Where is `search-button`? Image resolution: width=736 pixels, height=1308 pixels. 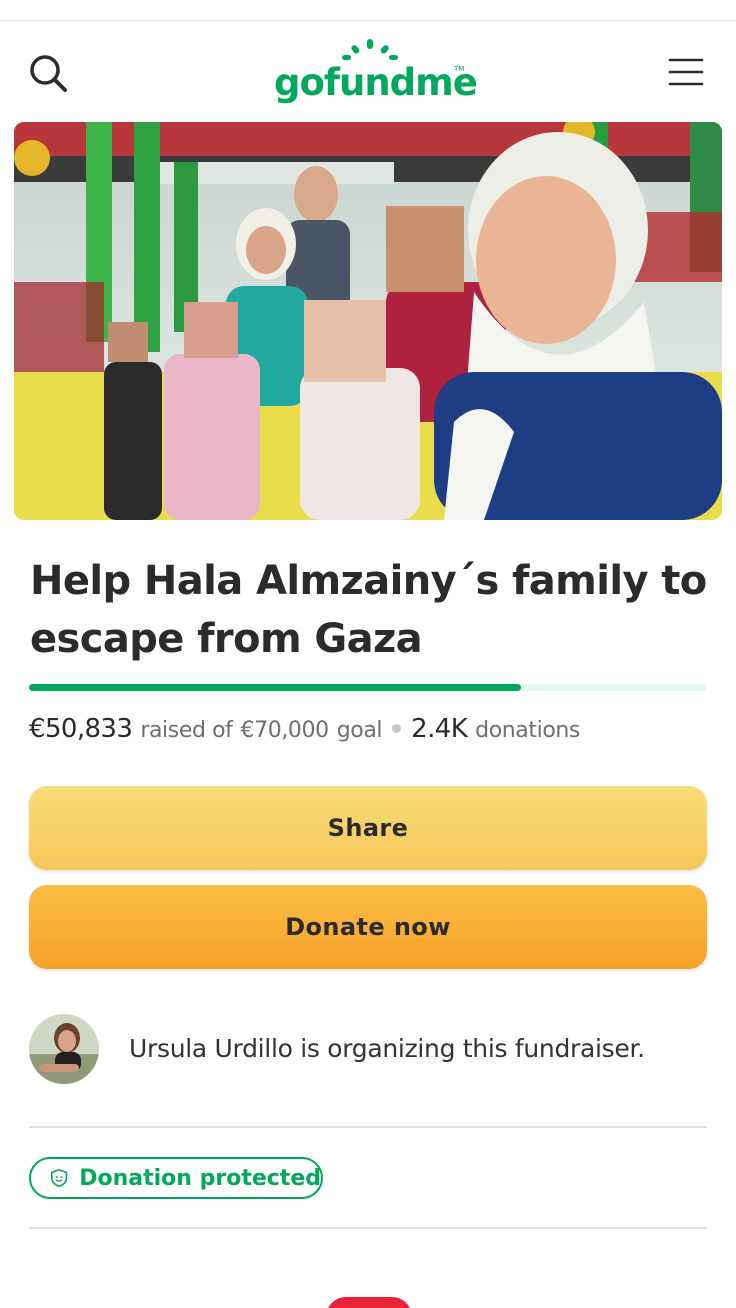 search-button is located at coordinates (49, 74).